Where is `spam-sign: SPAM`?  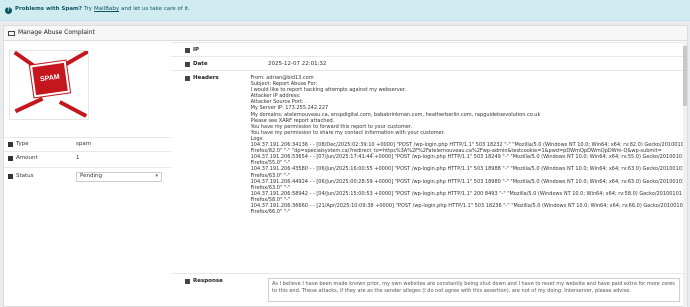
spam-sign: SPAM is located at coordinates (50, 79).